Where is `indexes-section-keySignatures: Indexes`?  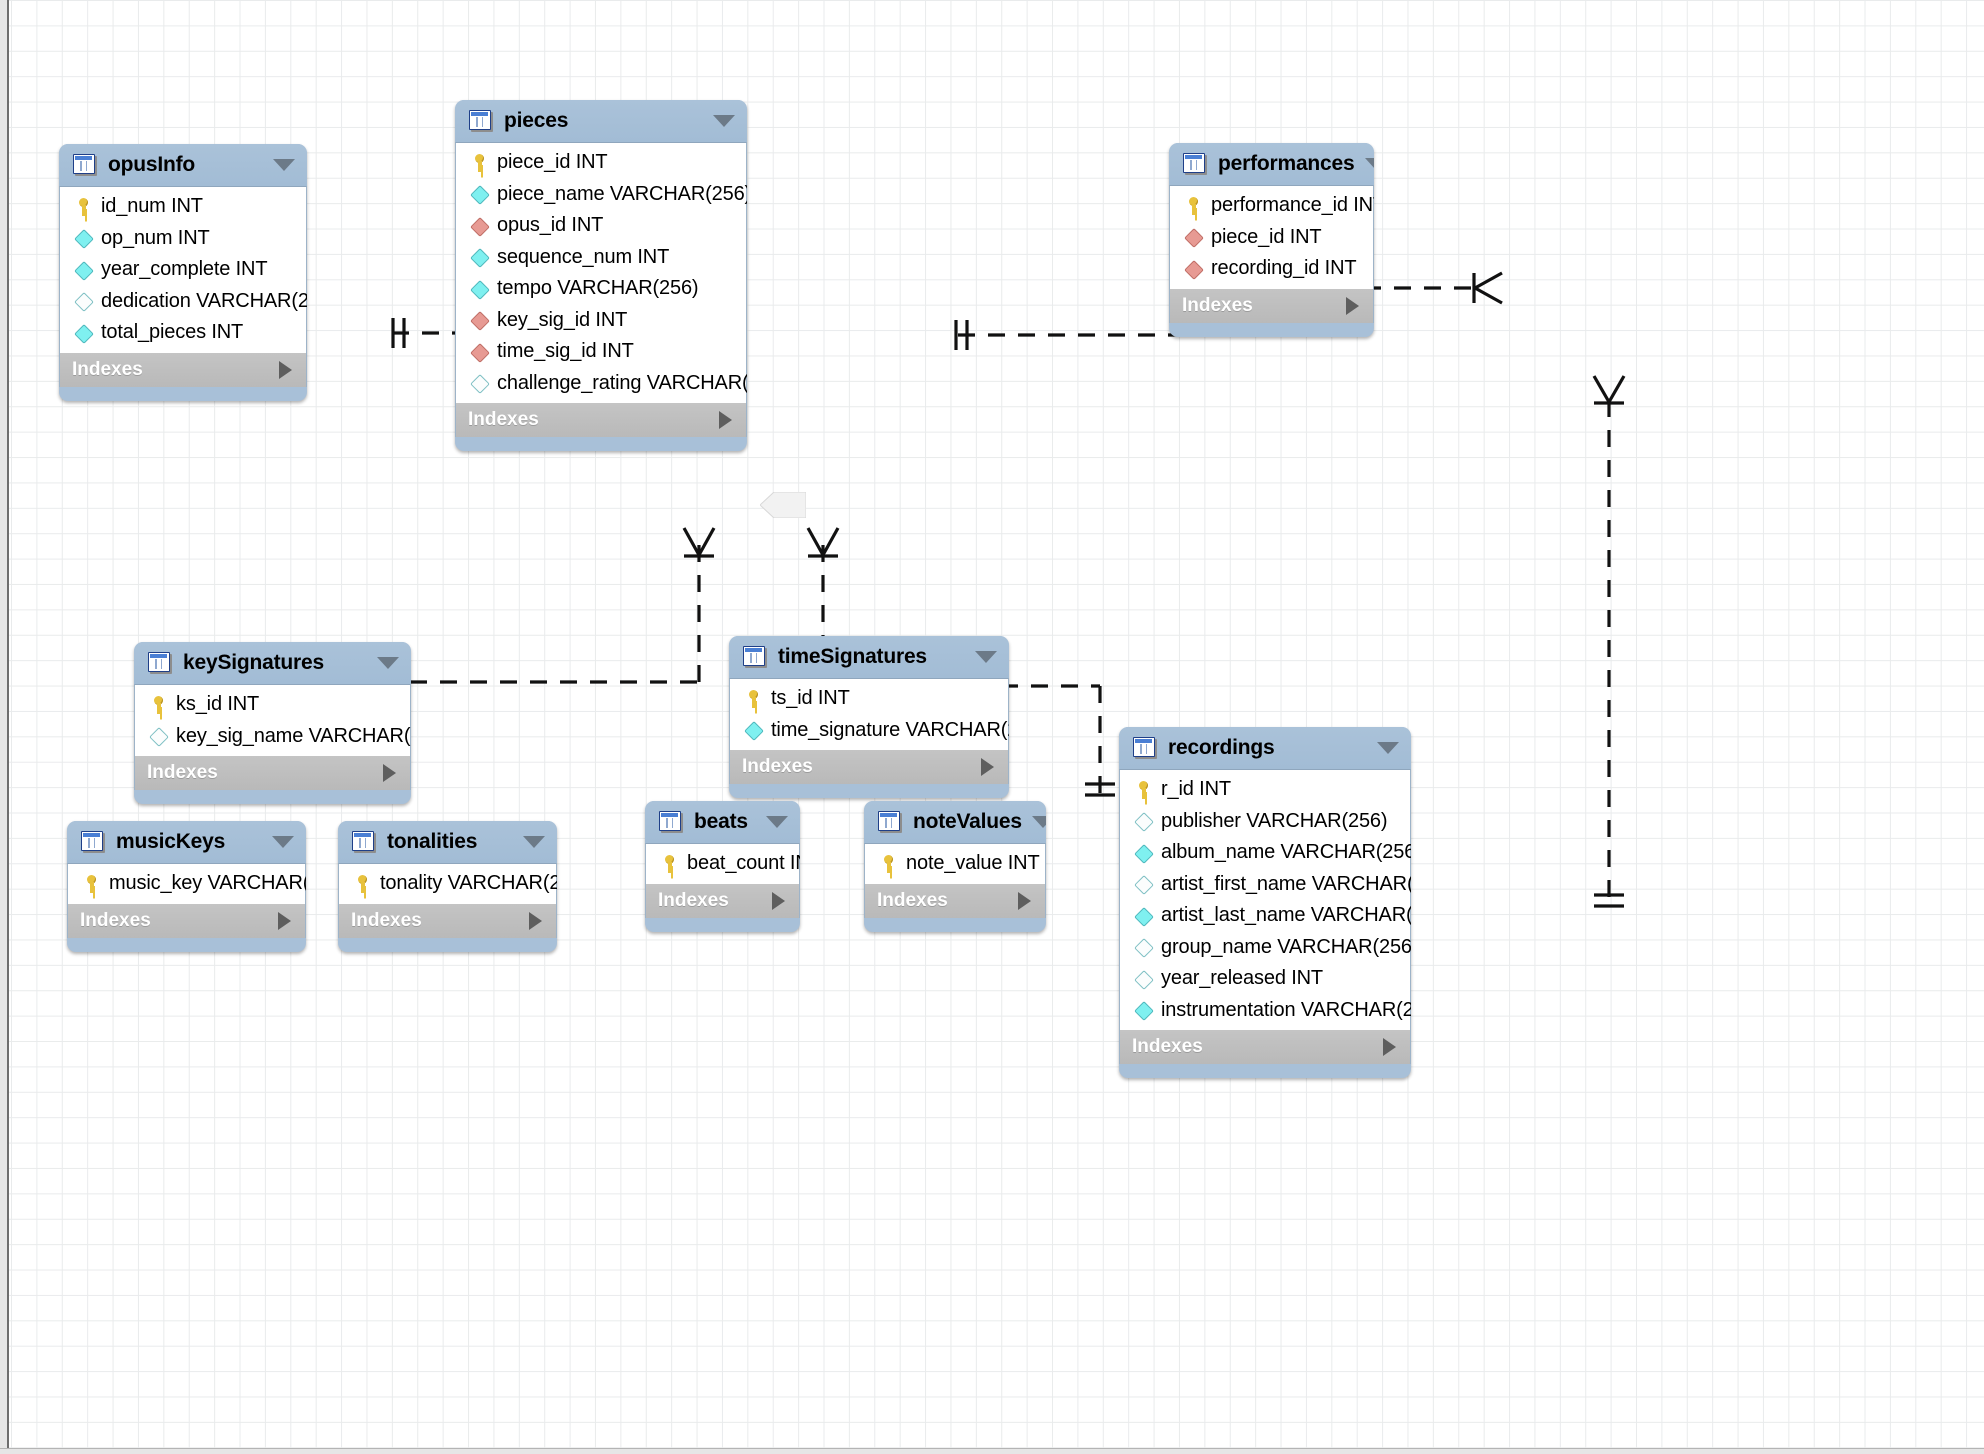
indexes-section-keySignatures: Indexes is located at coordinates (272, 773).